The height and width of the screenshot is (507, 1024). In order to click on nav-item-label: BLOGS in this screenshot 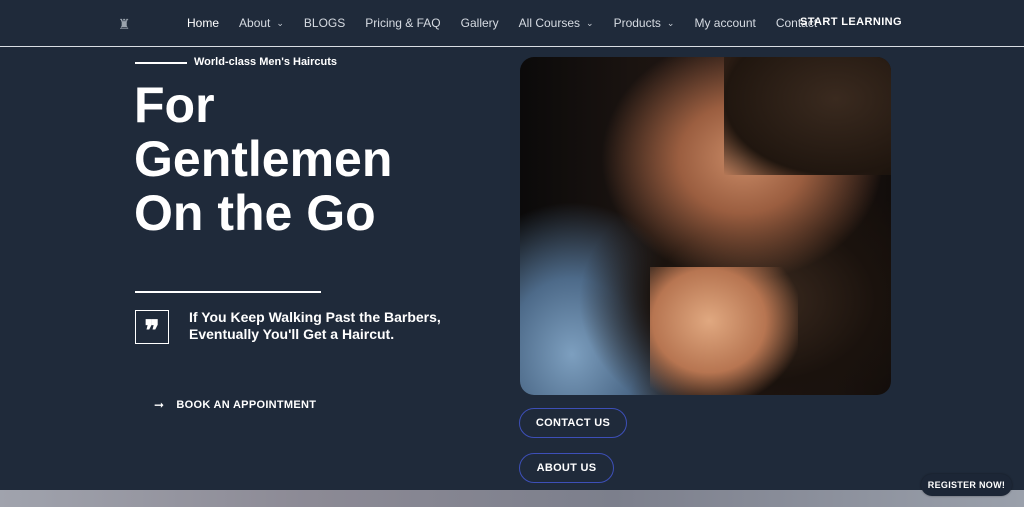, I will do `click(324, 23)`.